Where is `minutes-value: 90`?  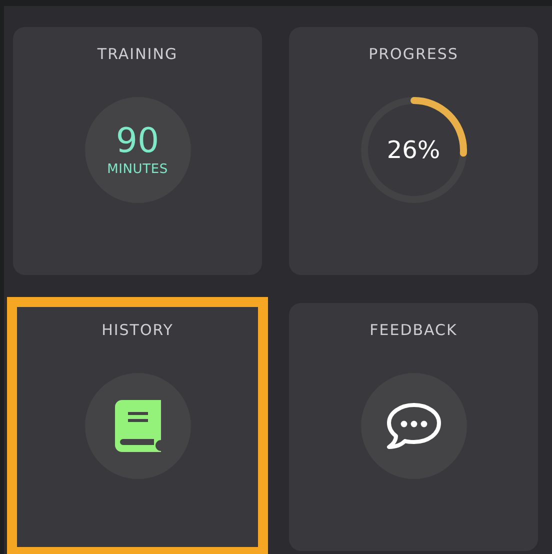
minutes-value: 90 is located at coordinates (138, 141).